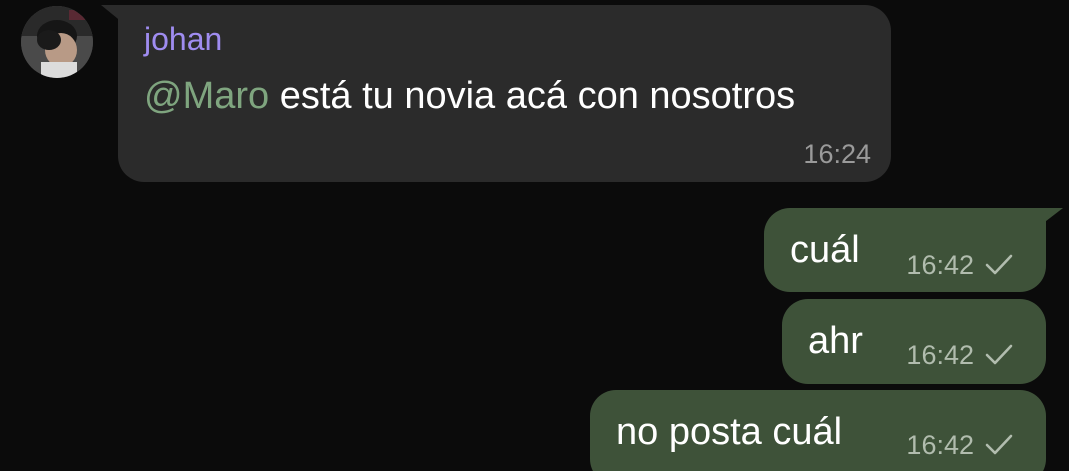  What do you see at coordinates (825, 250) in the screenshot?
I see `message-text: cuál` at bounding box center [825, 250].